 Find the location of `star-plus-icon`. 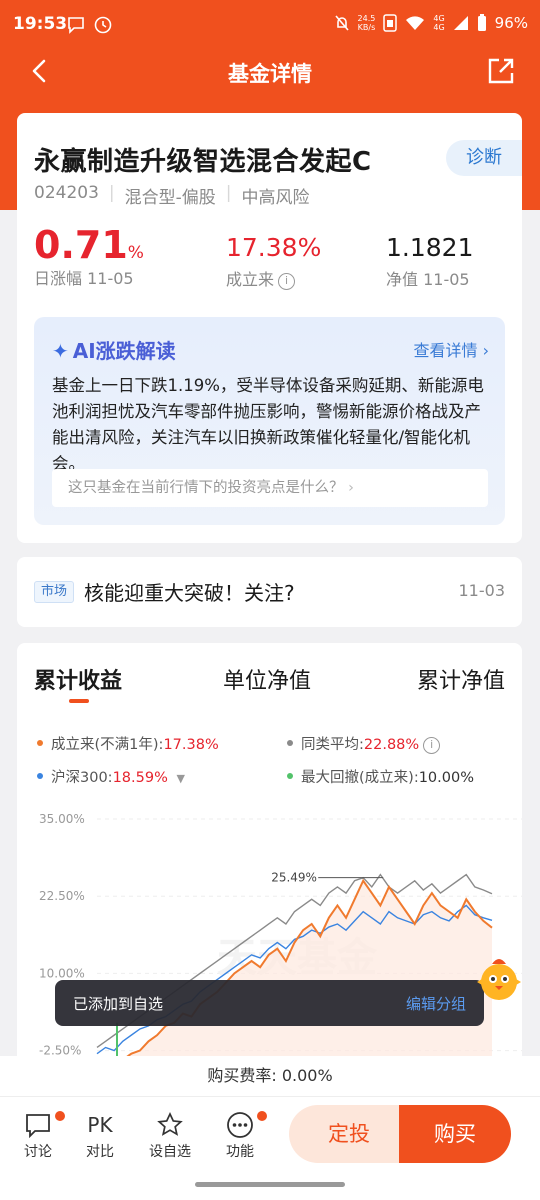

star-plus-icon is located at coordinates (170, 1124).